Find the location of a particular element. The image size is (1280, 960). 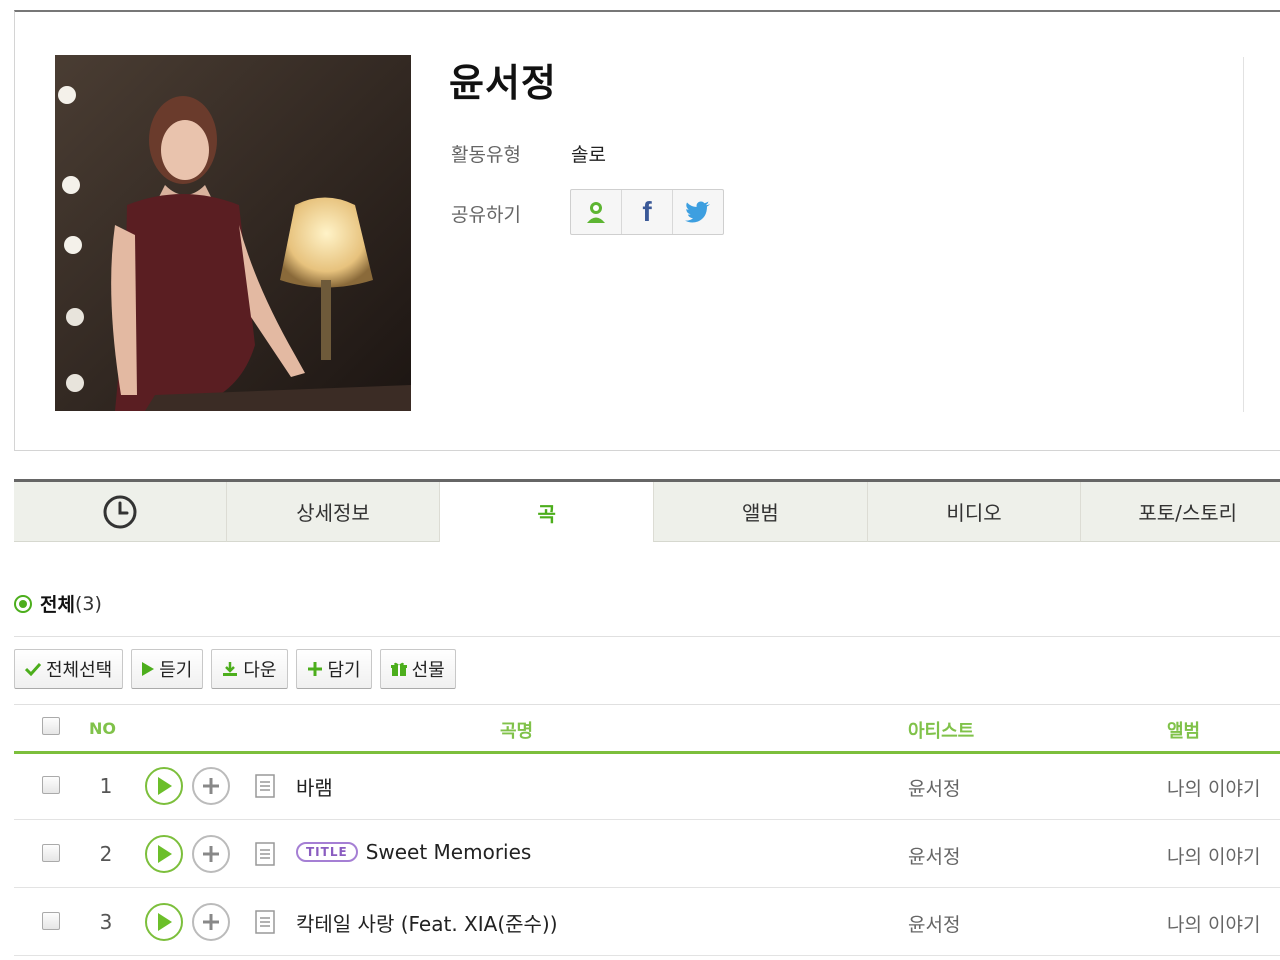

check-icon is located at coordinates (33, 669).